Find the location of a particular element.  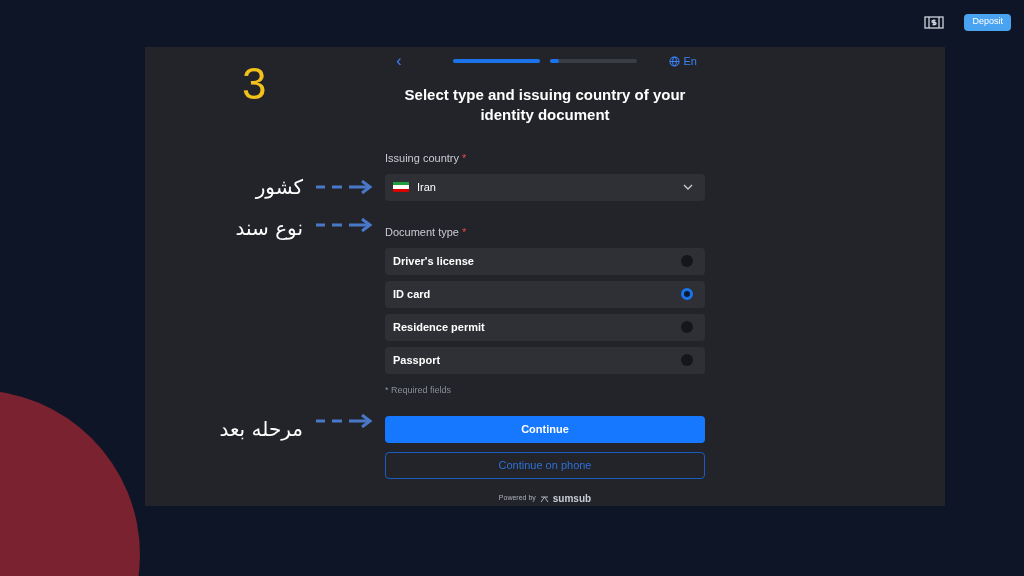

continue-button: Continue is located at coordinates (545, 429).